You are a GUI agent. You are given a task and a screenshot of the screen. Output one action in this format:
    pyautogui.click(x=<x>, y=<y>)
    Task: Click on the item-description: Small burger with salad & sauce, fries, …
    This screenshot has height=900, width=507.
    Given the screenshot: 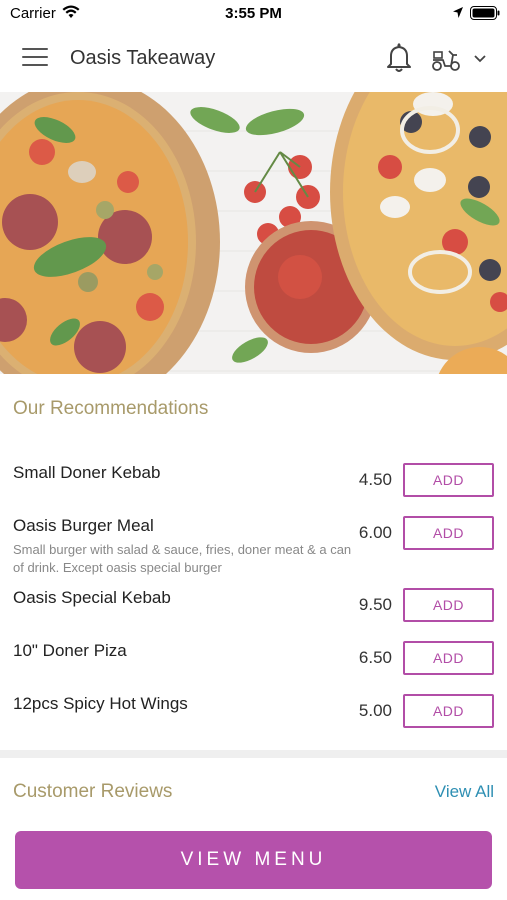 What is the action you would take?
    pyautogui.click(x=182, y=558)
    